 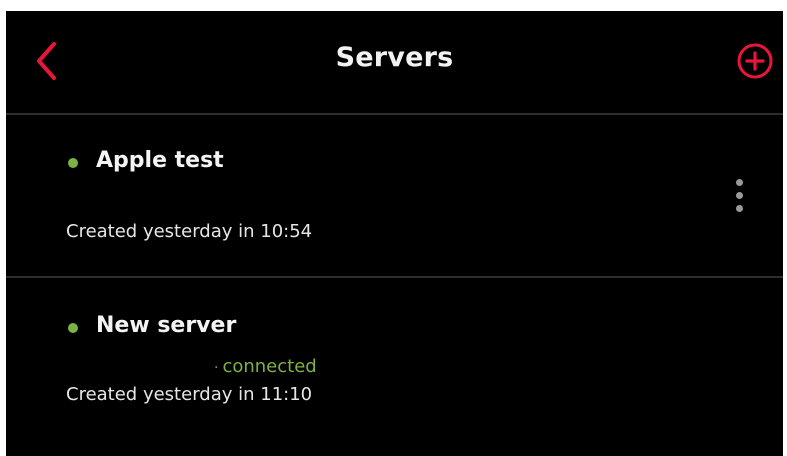 What do you see at coordinates (394, 57) in the screenshot?
I see `page-title: Servers` at bounding box center [394, 57].